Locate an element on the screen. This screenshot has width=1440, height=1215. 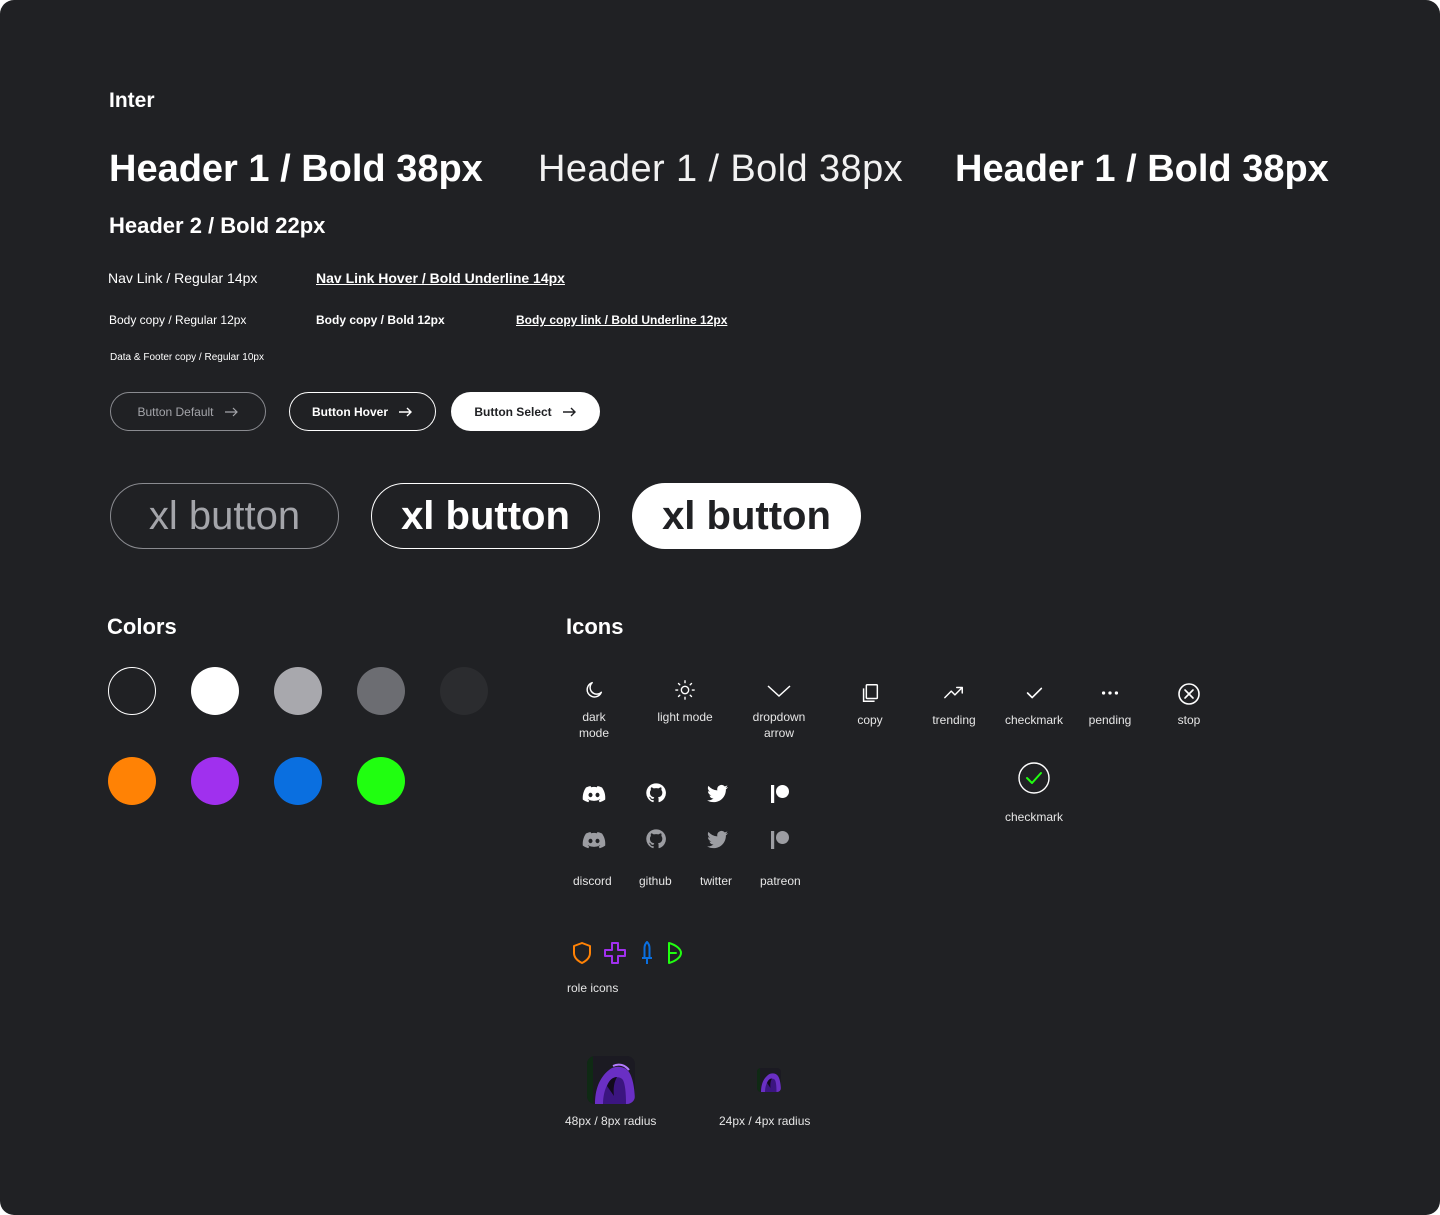
avatar-48-label: 48px / 8px radius is located at coordinates (611, 1121).